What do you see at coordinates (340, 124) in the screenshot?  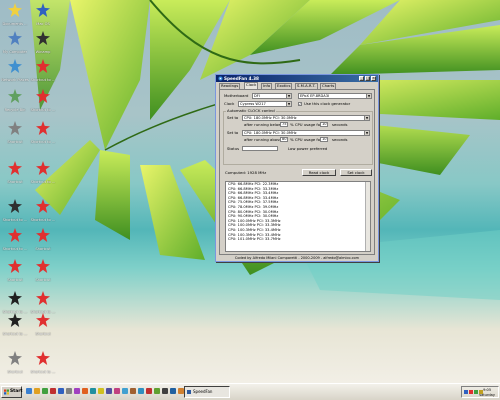 I see `seconds-label-1: seconds` at bounding box center [340, 124].